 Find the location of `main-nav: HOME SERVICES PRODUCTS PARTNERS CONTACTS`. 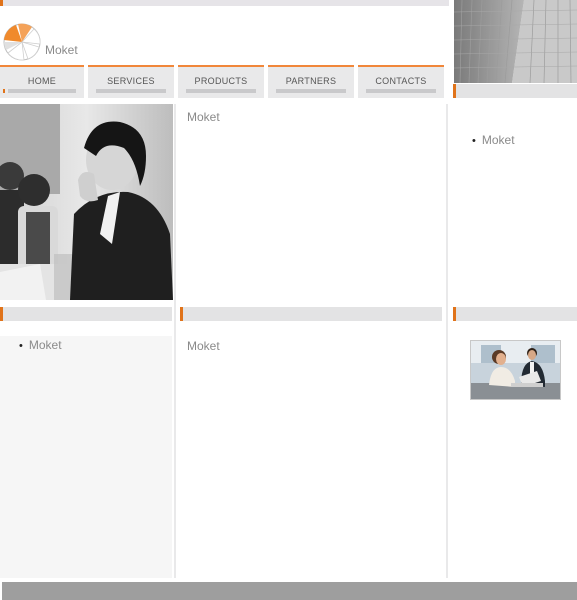

main-nav: HOME SERVICES PRODUCTS PARTNERS CONTACTS is located at coordinates (223, 81).